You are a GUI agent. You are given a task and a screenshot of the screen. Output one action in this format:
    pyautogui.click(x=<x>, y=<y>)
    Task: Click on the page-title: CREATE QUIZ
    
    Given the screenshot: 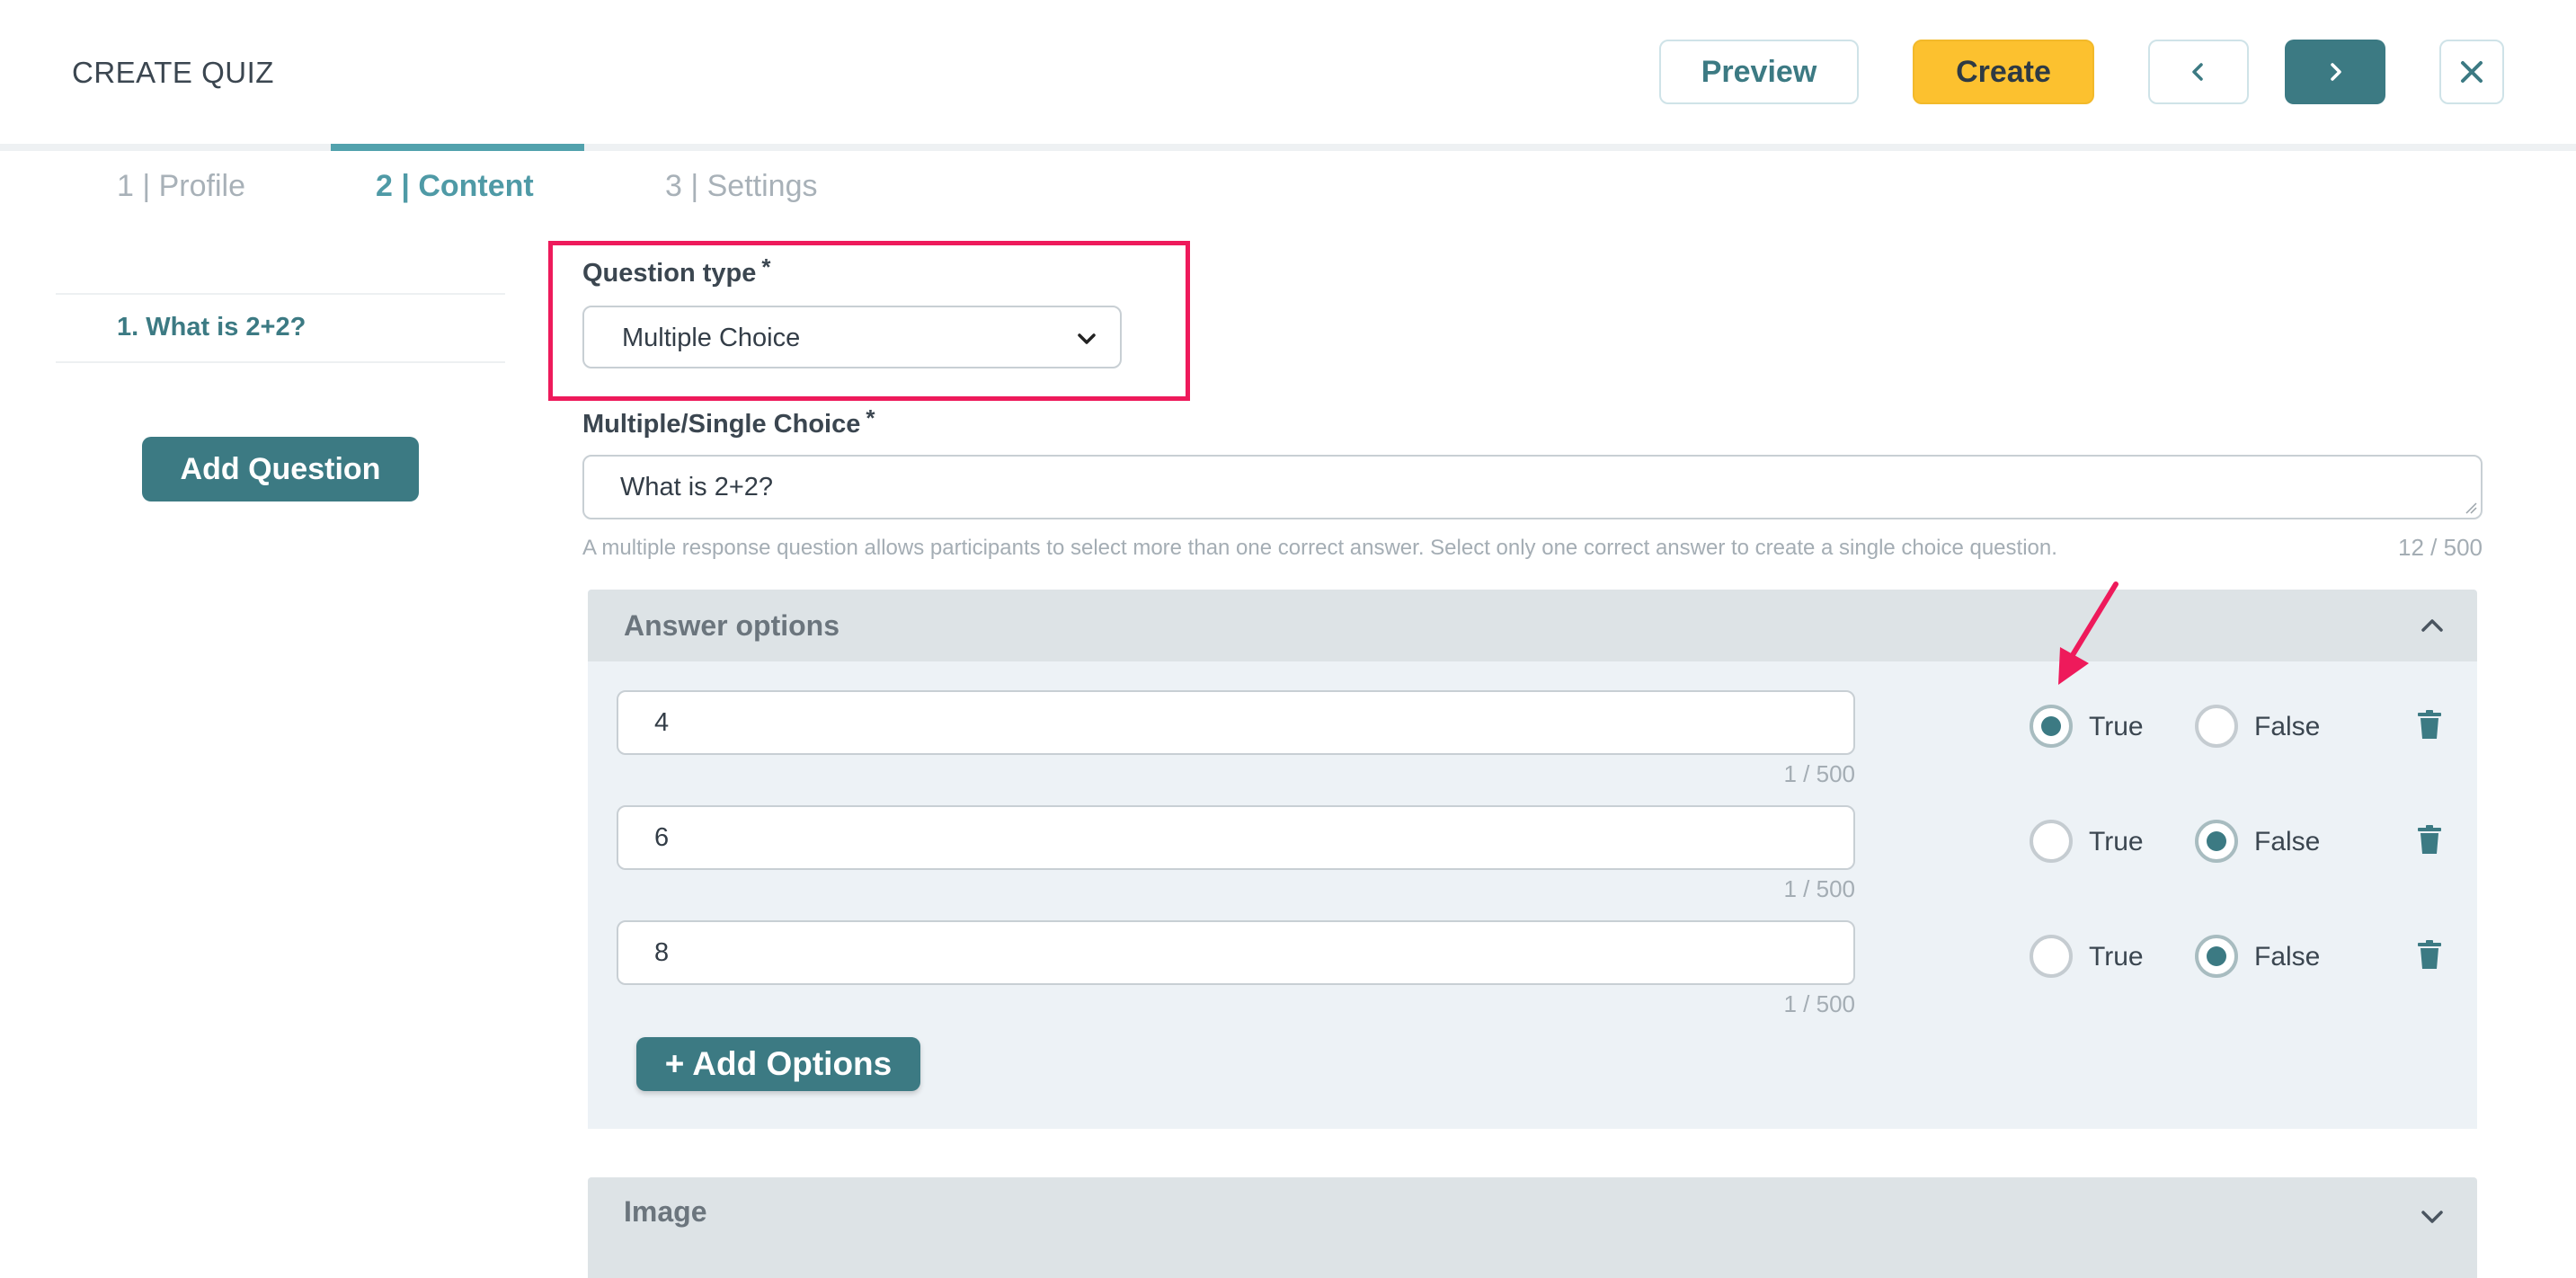 What is the action you would take?
    pyautogui.click(x=173, y=73)
    